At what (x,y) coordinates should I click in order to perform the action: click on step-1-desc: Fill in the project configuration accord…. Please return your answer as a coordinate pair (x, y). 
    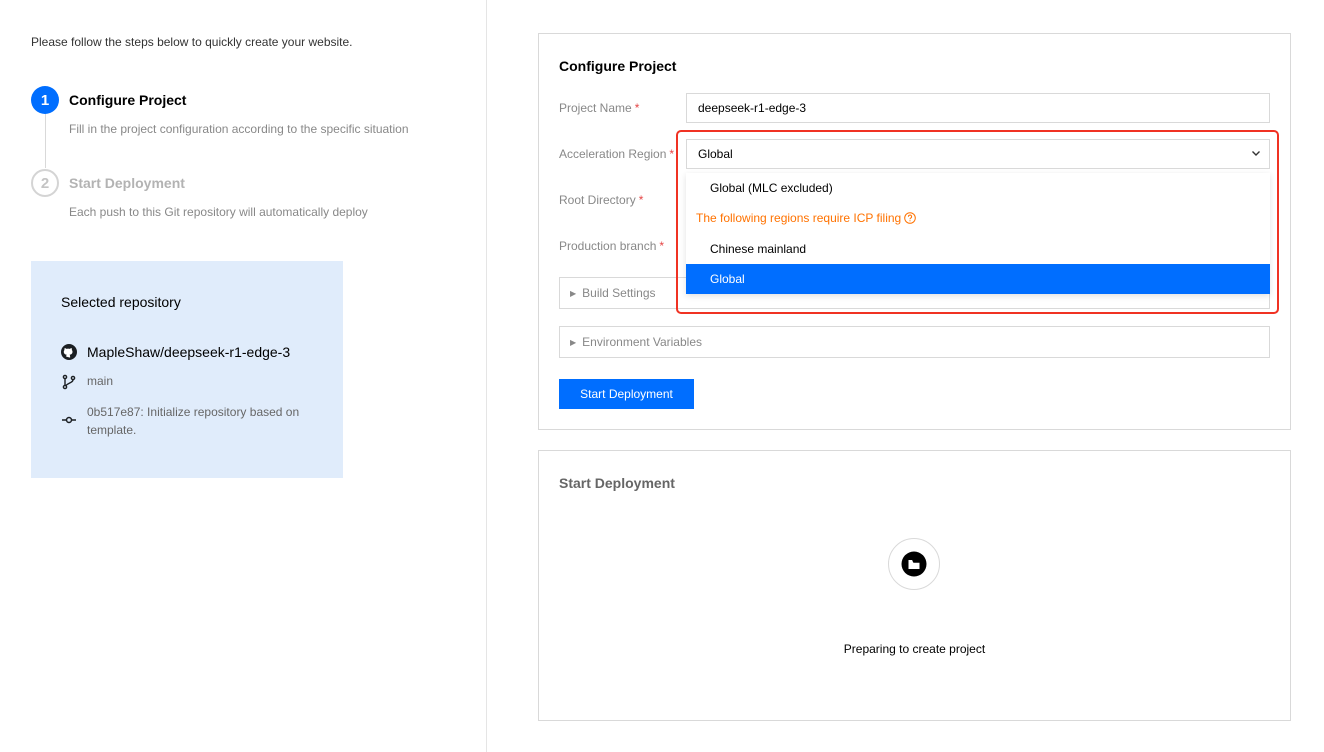
    Looking at the image, I should click on (239, 129).